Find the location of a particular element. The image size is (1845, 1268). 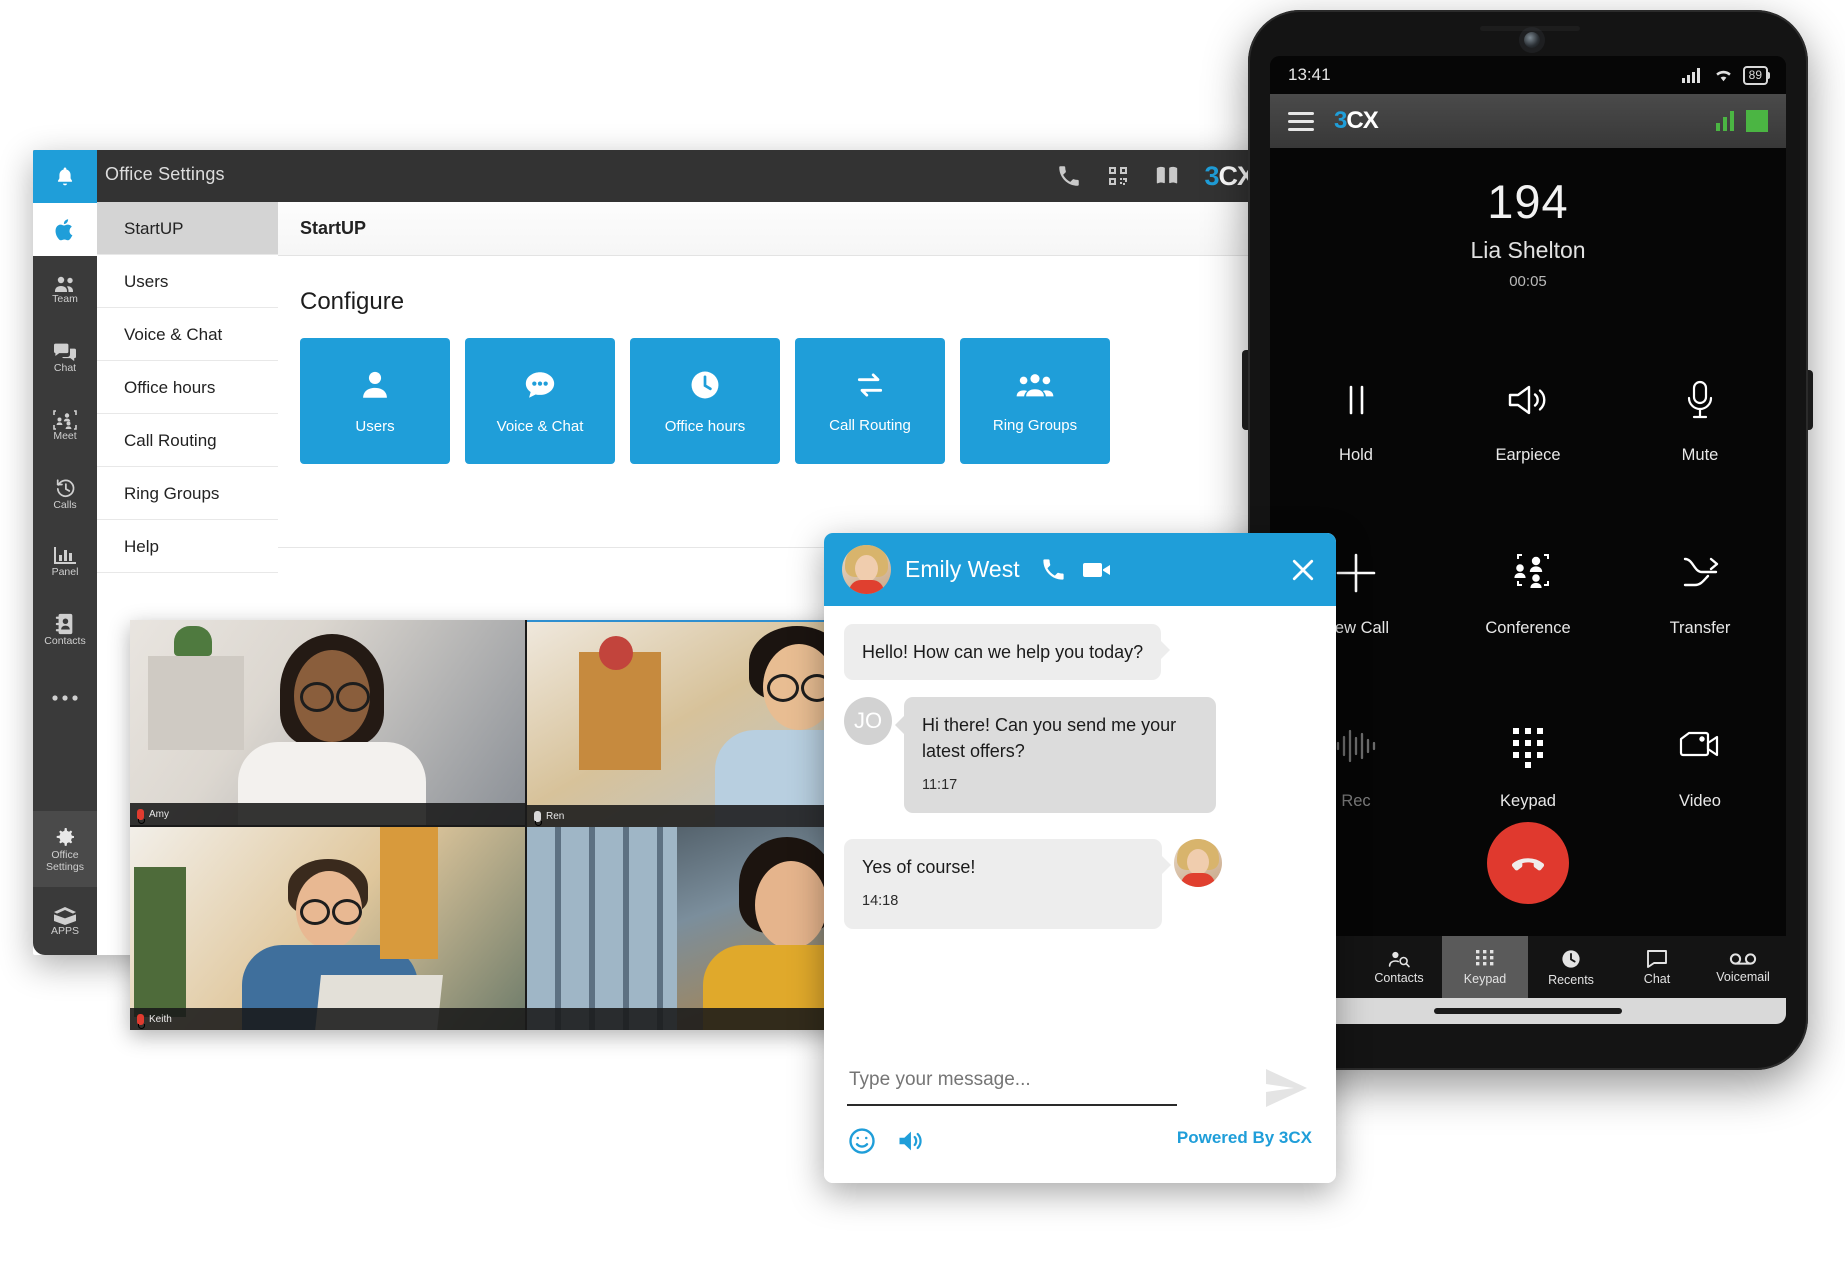

chat-header: Emily West is located at coordinates (1080, 569).